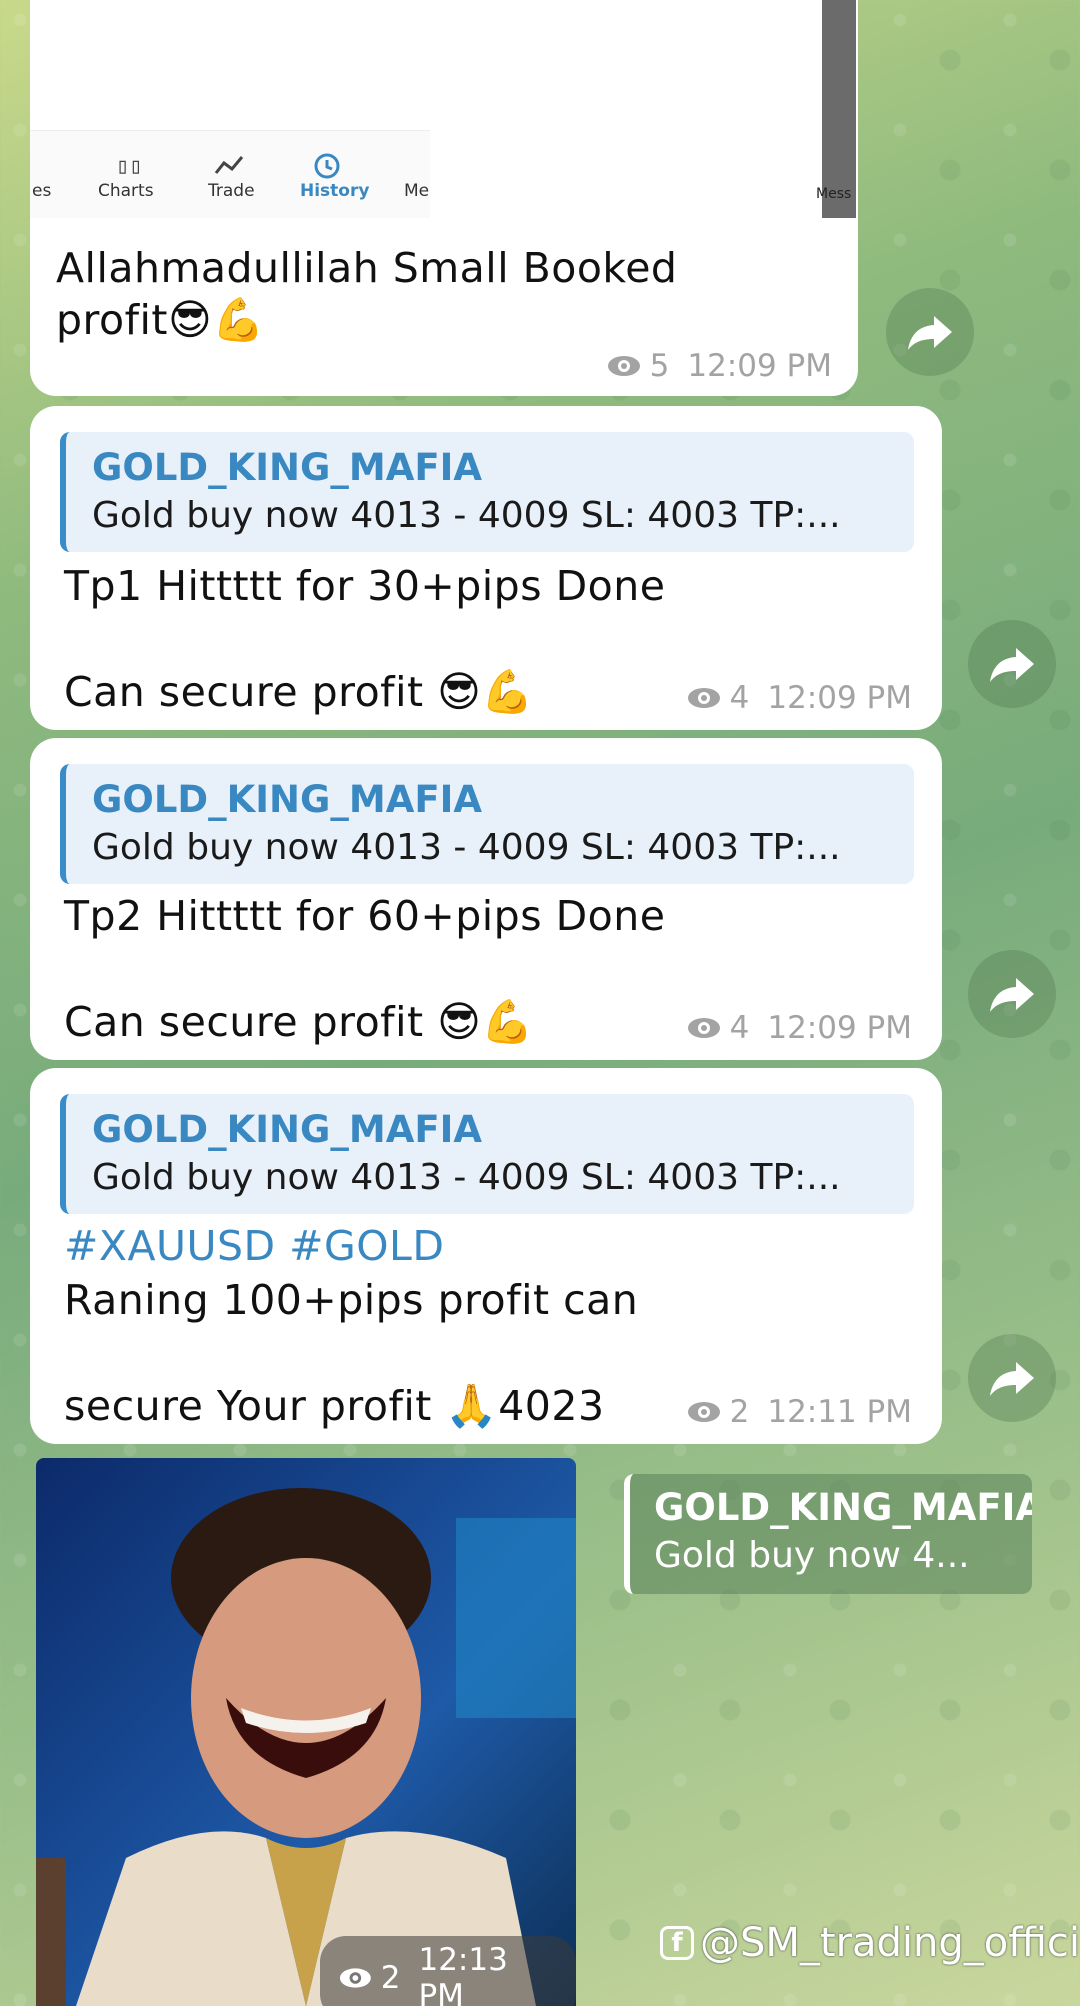 The image size is (1080, 2006). I want to click on watermark: f @SM_trading_official, so click(870, 1943).